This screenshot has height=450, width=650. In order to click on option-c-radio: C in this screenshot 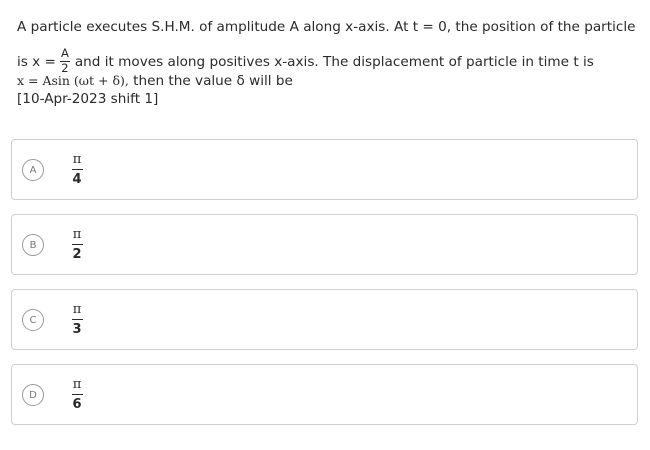, I will do `click(33, 320)`.